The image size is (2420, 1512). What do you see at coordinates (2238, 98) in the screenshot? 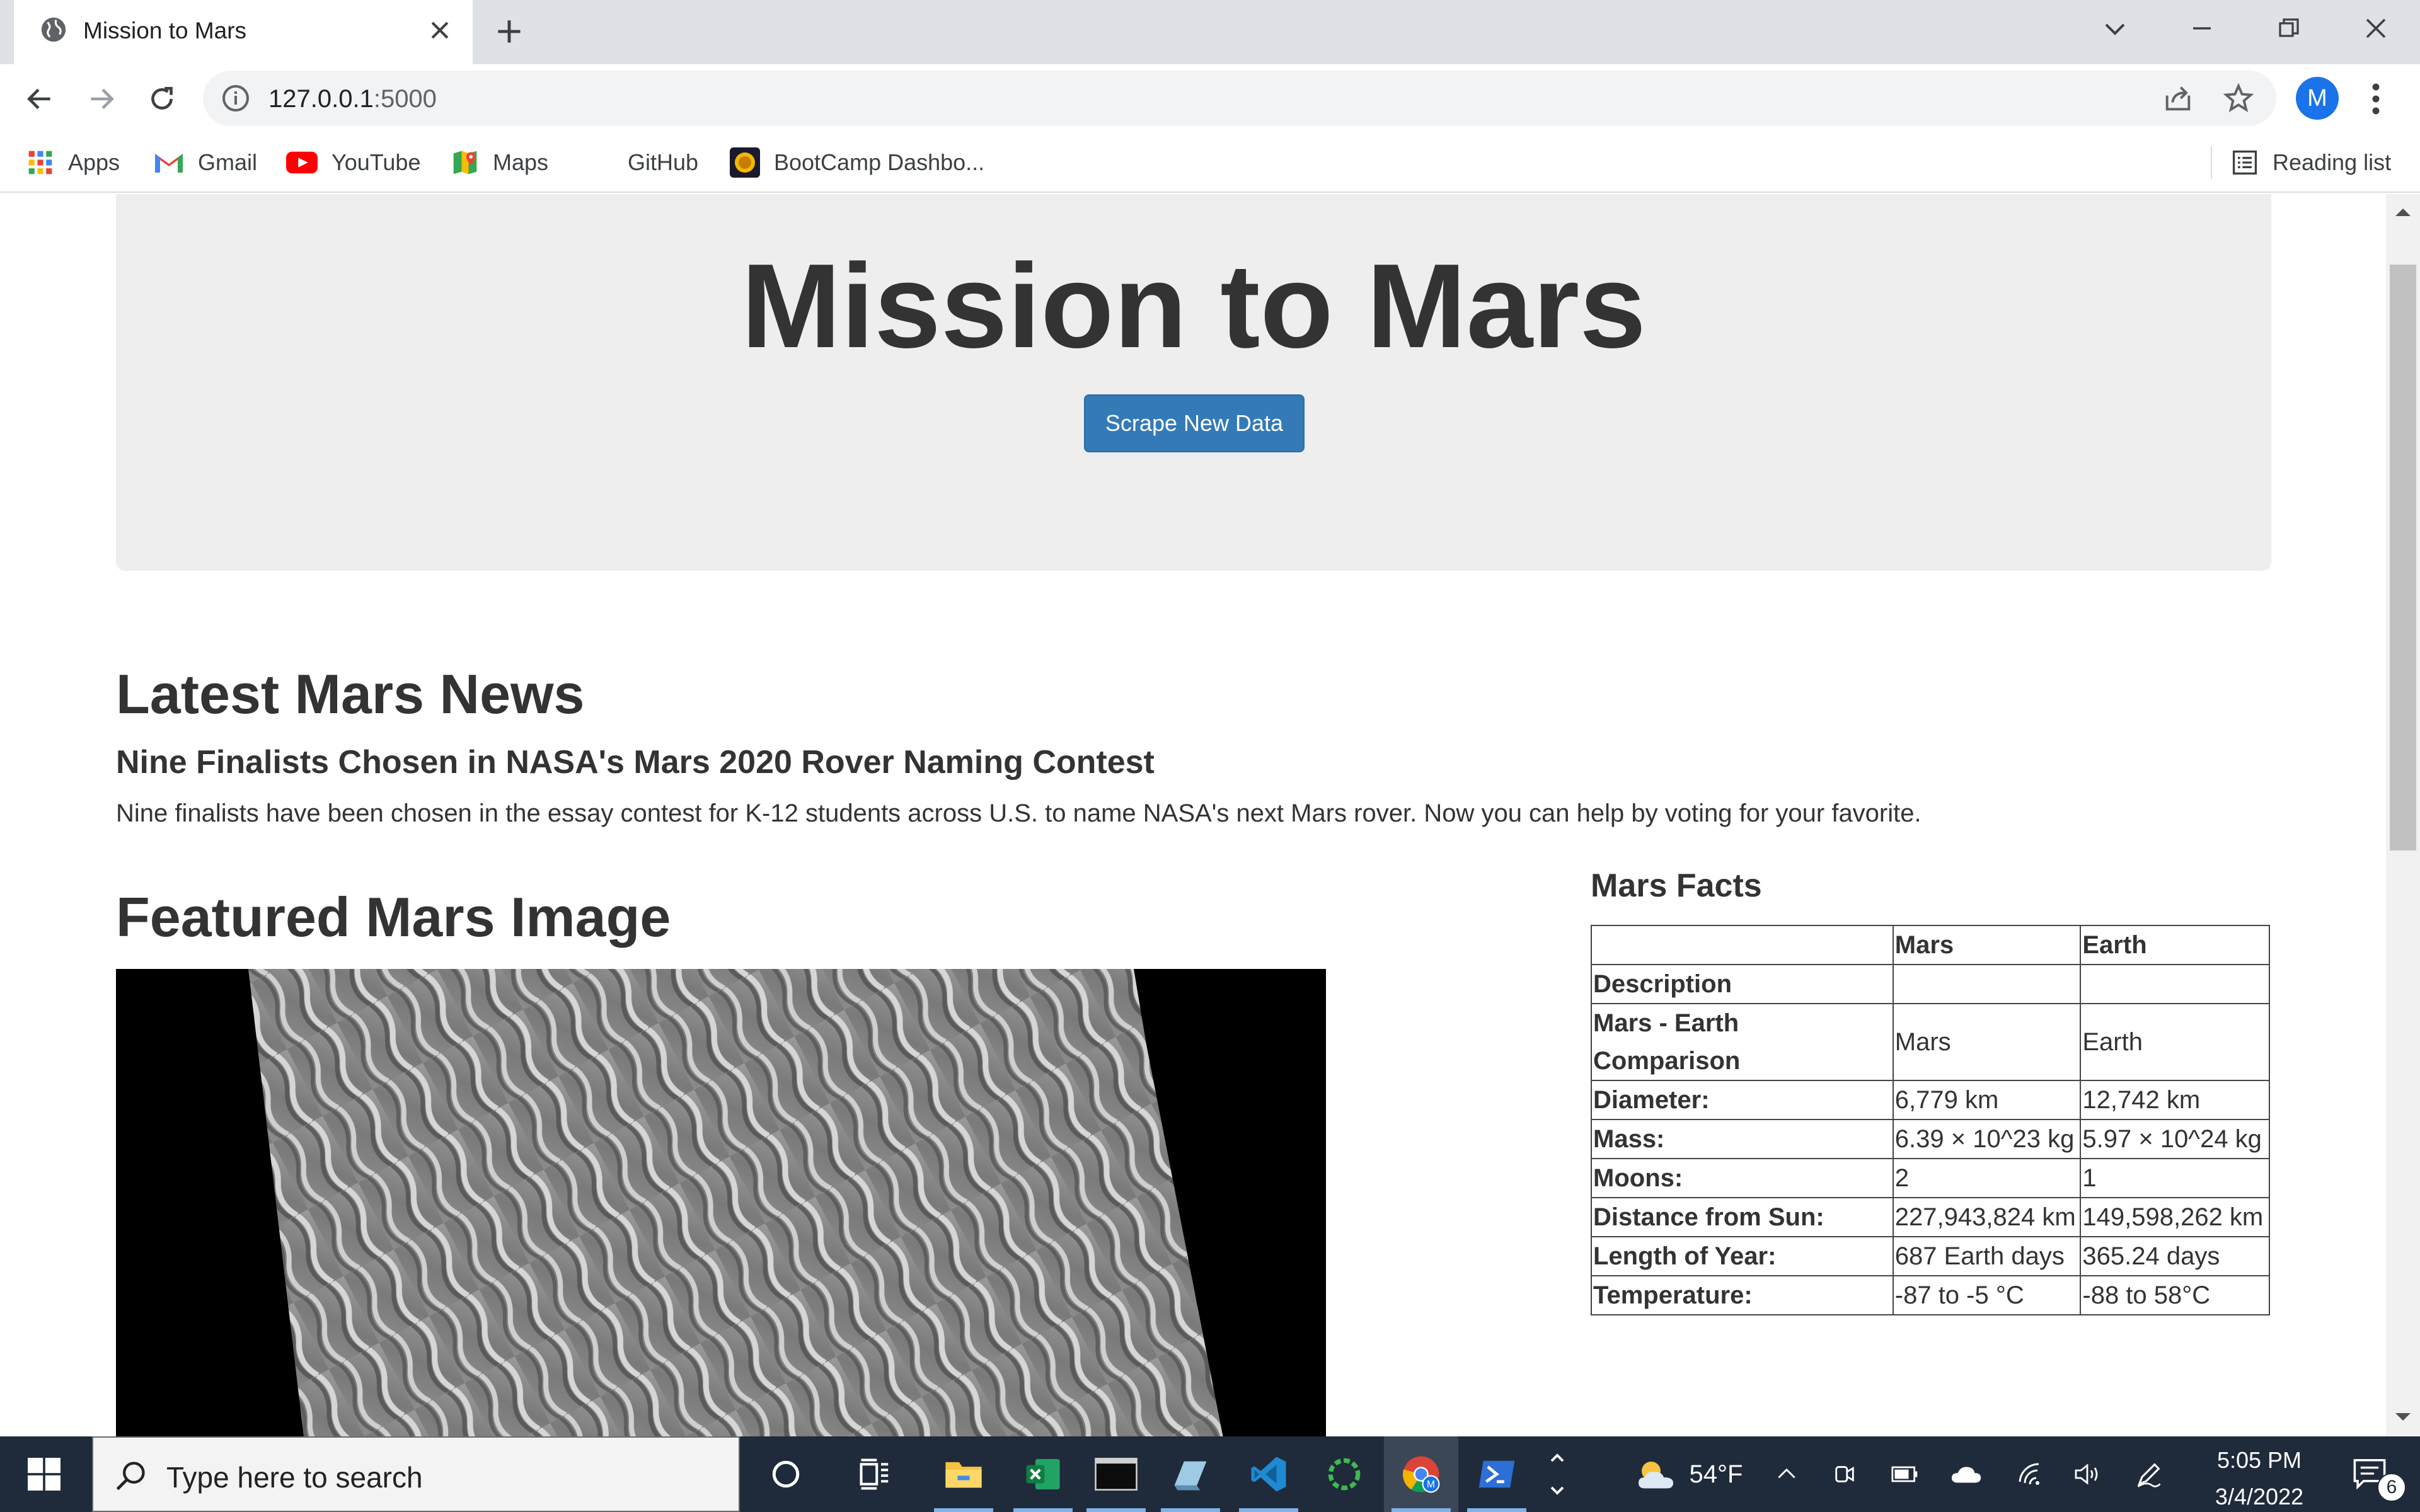
I see `bookmark-star-icon` at bounding box center [2238, 98].